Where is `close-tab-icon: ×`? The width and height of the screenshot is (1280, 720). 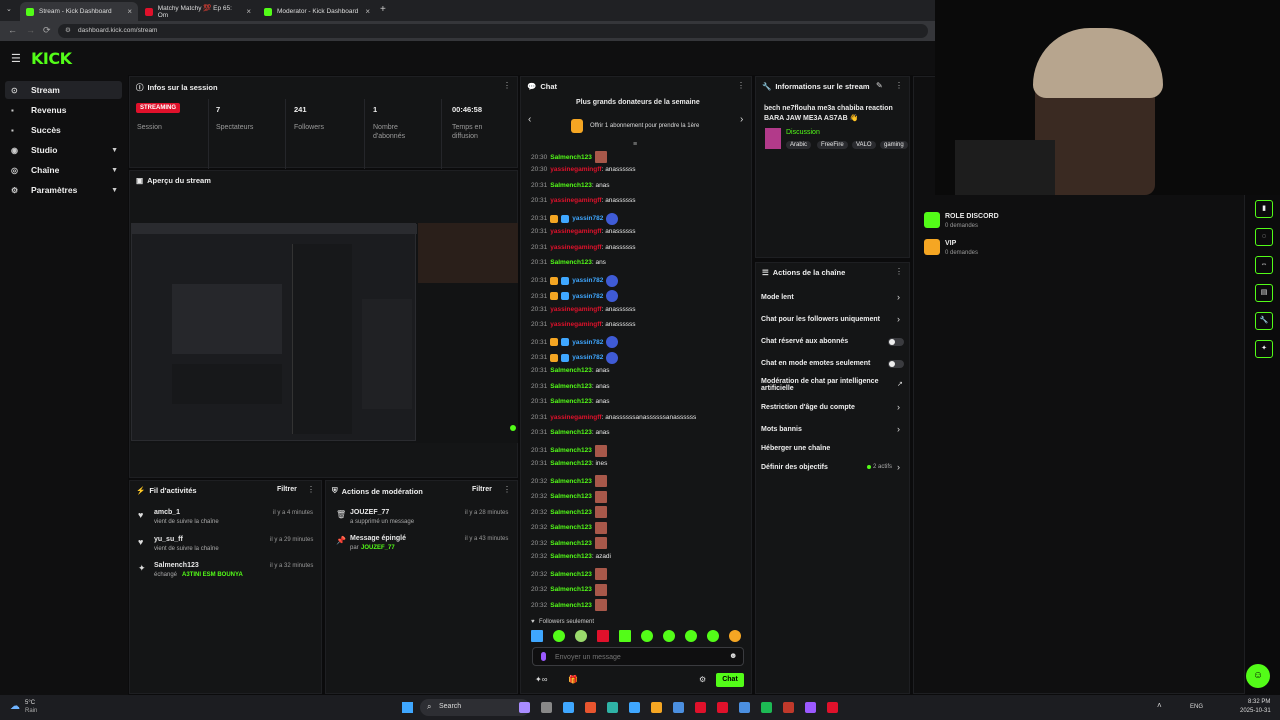 close-tab-icon: × is located at coordinates (367, 11).